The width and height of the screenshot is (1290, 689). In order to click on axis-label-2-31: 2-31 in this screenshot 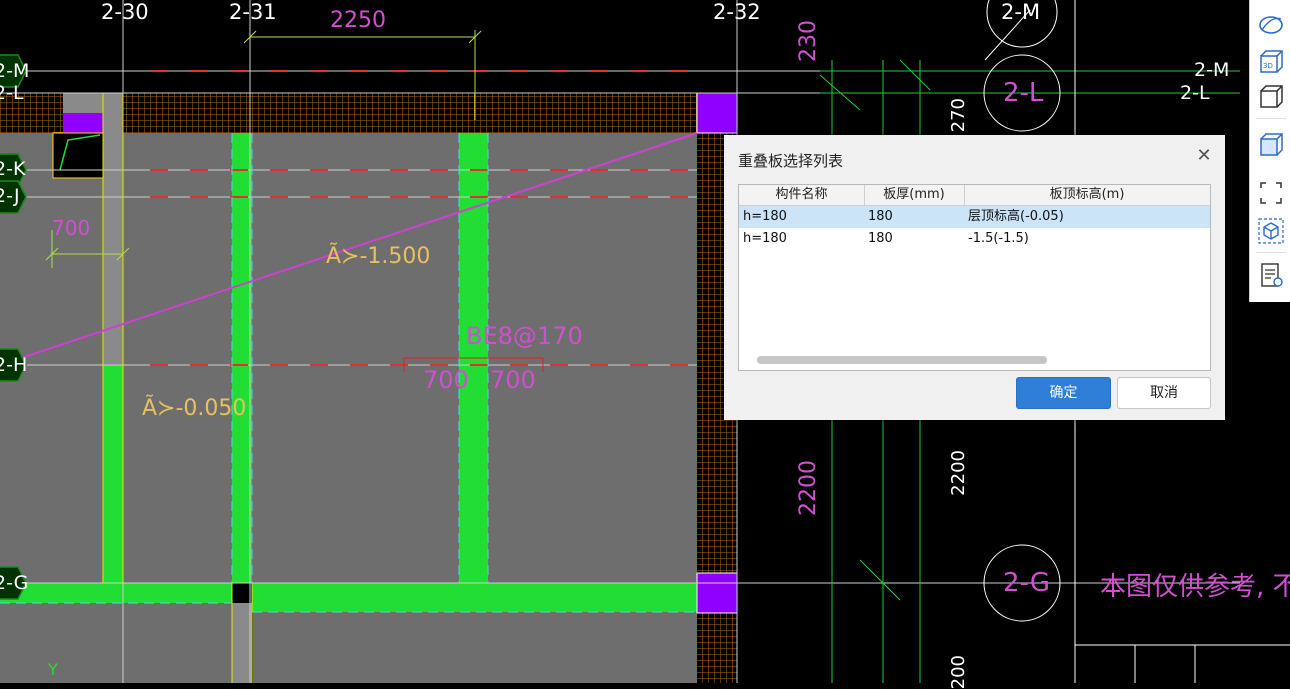, I will do `click(253, 12)`.